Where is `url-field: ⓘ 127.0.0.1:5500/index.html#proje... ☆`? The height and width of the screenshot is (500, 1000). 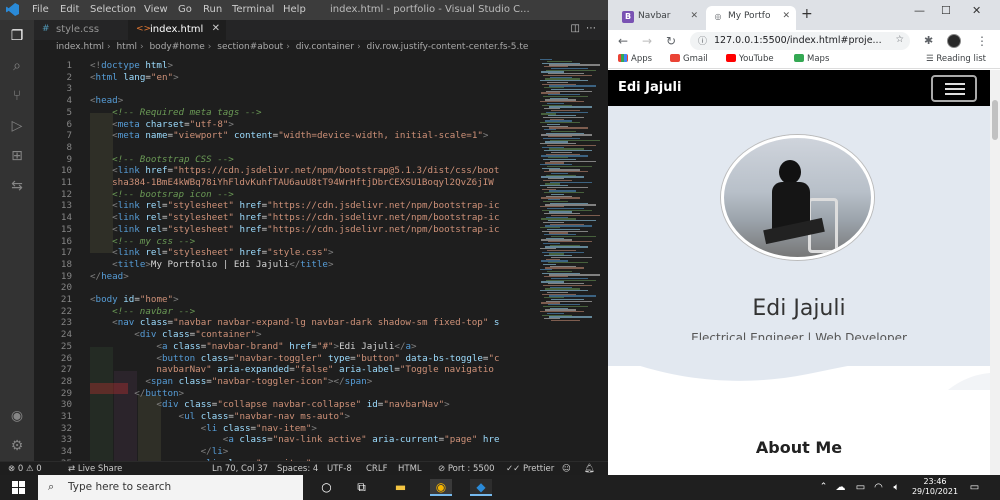 url-field: ⓘ 127.0.0.1:5500/index.html#proje... ☆ is located at coordinates (800, 41).